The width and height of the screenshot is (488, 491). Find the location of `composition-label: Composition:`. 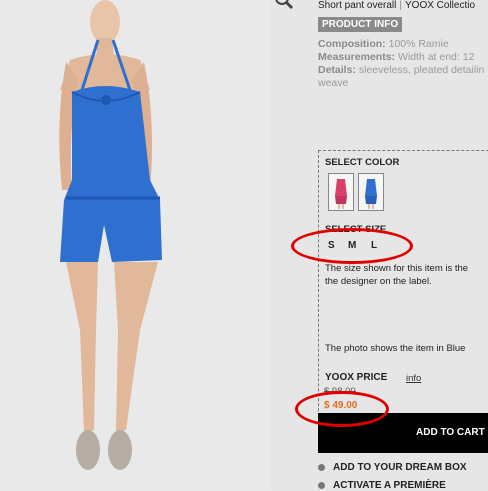

composition-label: Composition: is located at coordinates (352, 44).